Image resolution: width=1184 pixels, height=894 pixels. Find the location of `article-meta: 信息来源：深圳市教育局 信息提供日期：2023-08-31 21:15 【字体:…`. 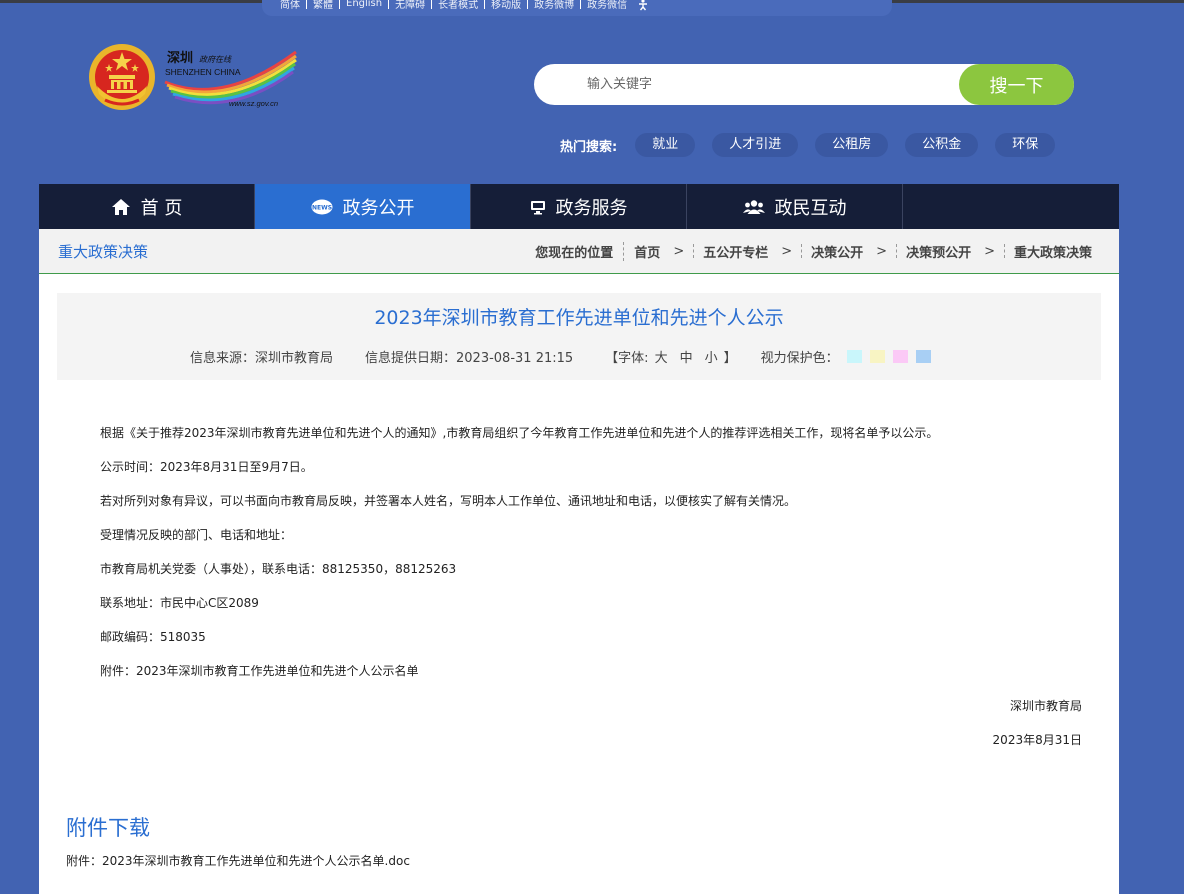

article-meta: 信息来源：深圳市教育局 信息提供日期：2023-08-31 21:15 【字体:… is located at coordinates (560, 356).